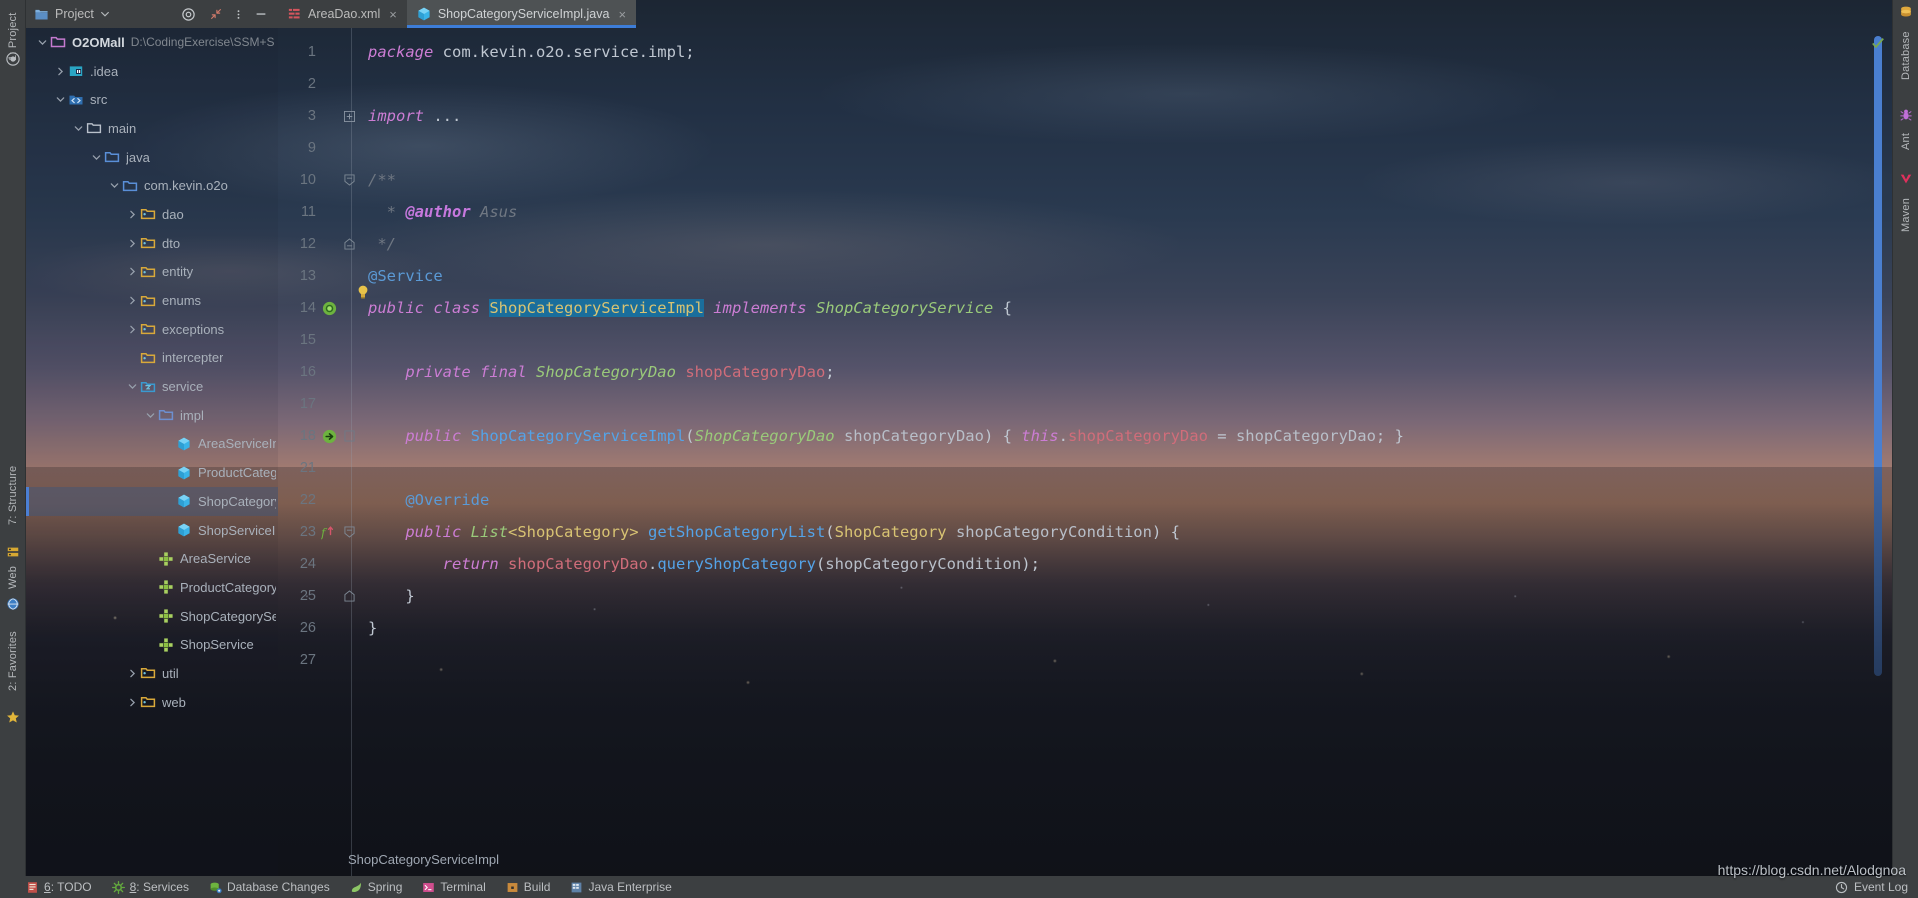 This screenshot has width=1918, height=898. I want to click on fold-collapse-icon, so click(349, 532).